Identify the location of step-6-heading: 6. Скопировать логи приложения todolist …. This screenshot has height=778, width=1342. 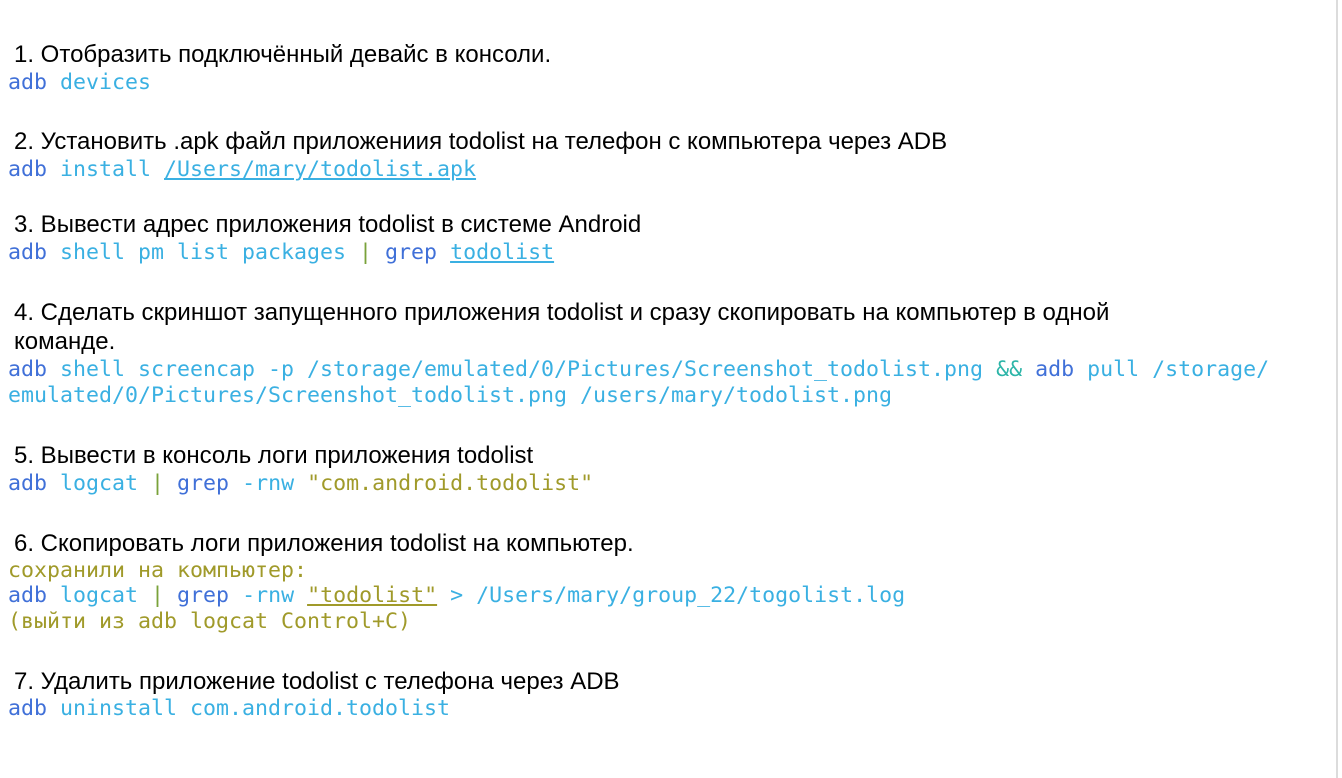
(324, 543).